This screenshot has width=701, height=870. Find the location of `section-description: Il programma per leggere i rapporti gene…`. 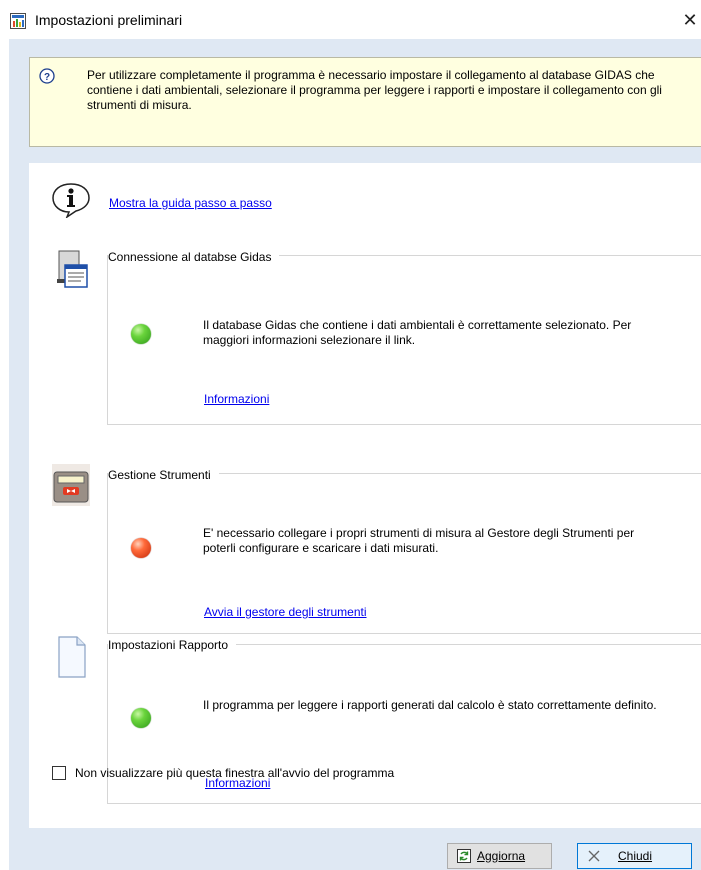

section-description: Il programma per leggere i rapporti gene… is located at coordinates (430, 705).